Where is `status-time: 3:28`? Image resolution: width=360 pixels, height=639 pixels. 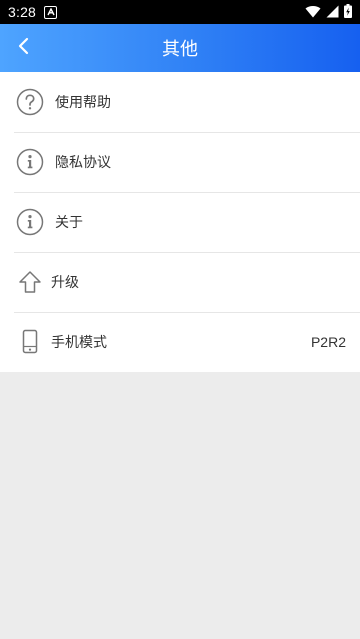
status-time: 3:28 is located at coordinates (22, 12).